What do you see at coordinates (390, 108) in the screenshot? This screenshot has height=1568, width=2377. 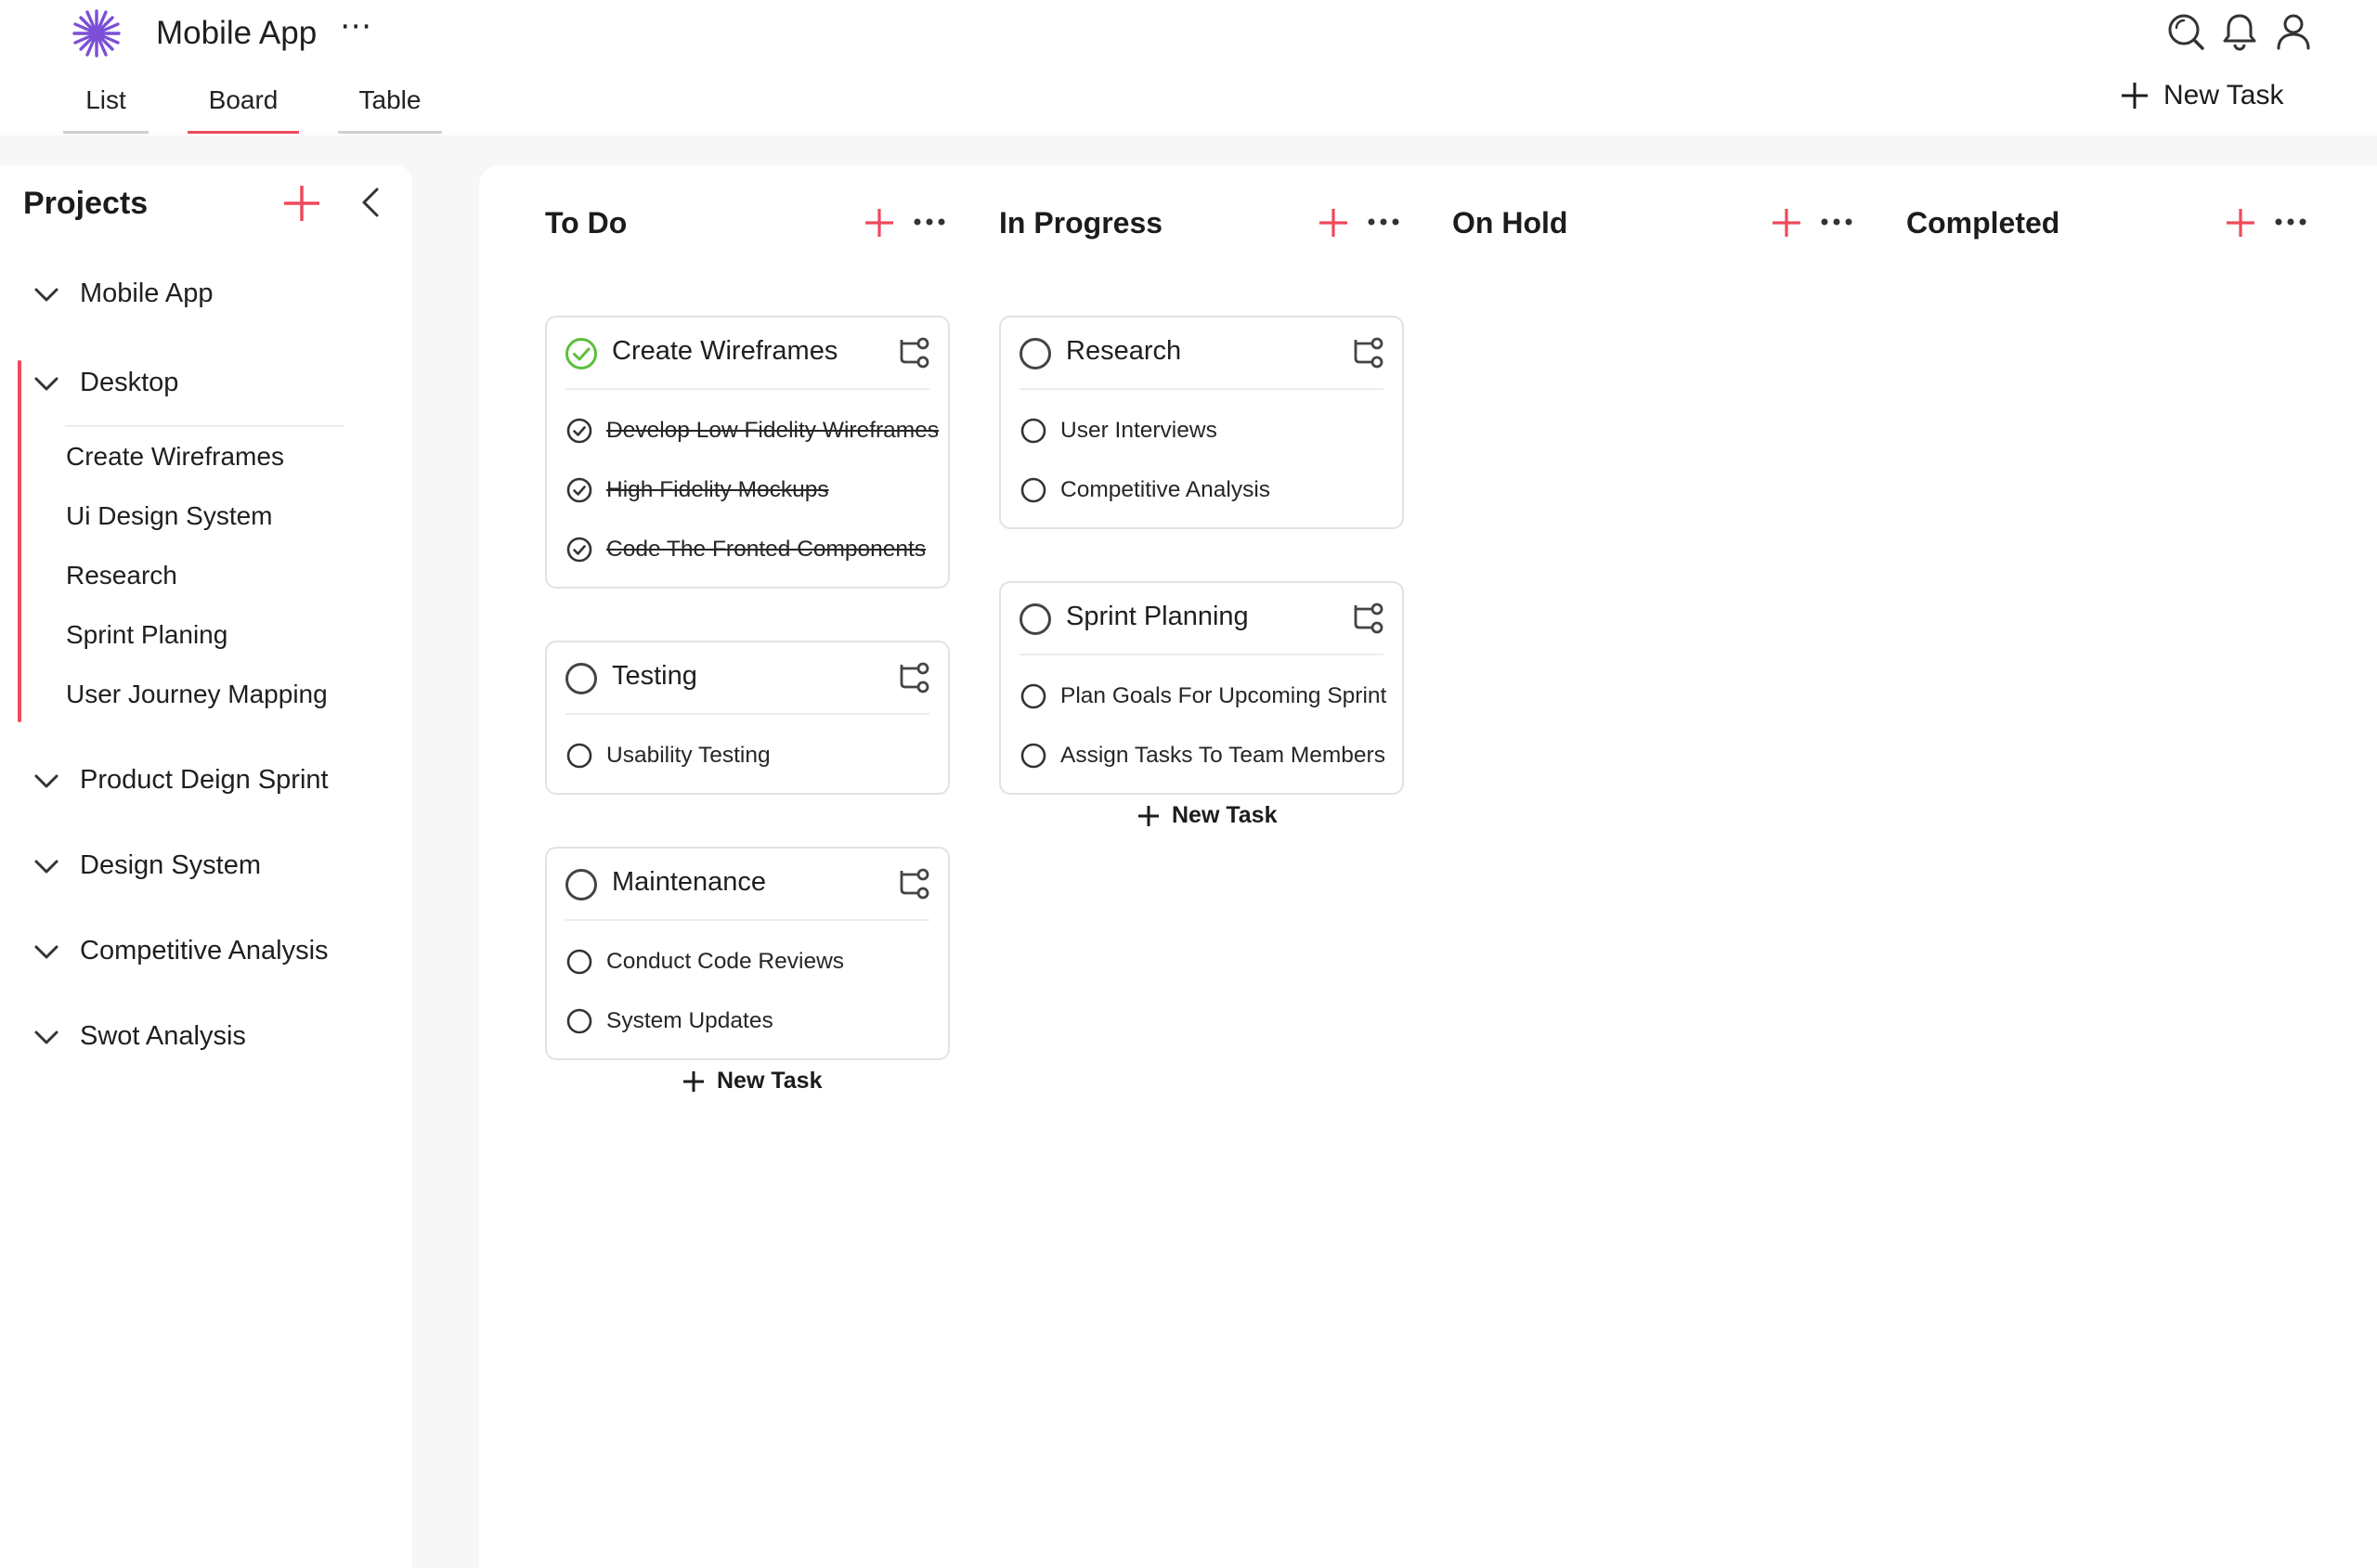 I see `tab-table: Table` at bounding box center [390, 108].